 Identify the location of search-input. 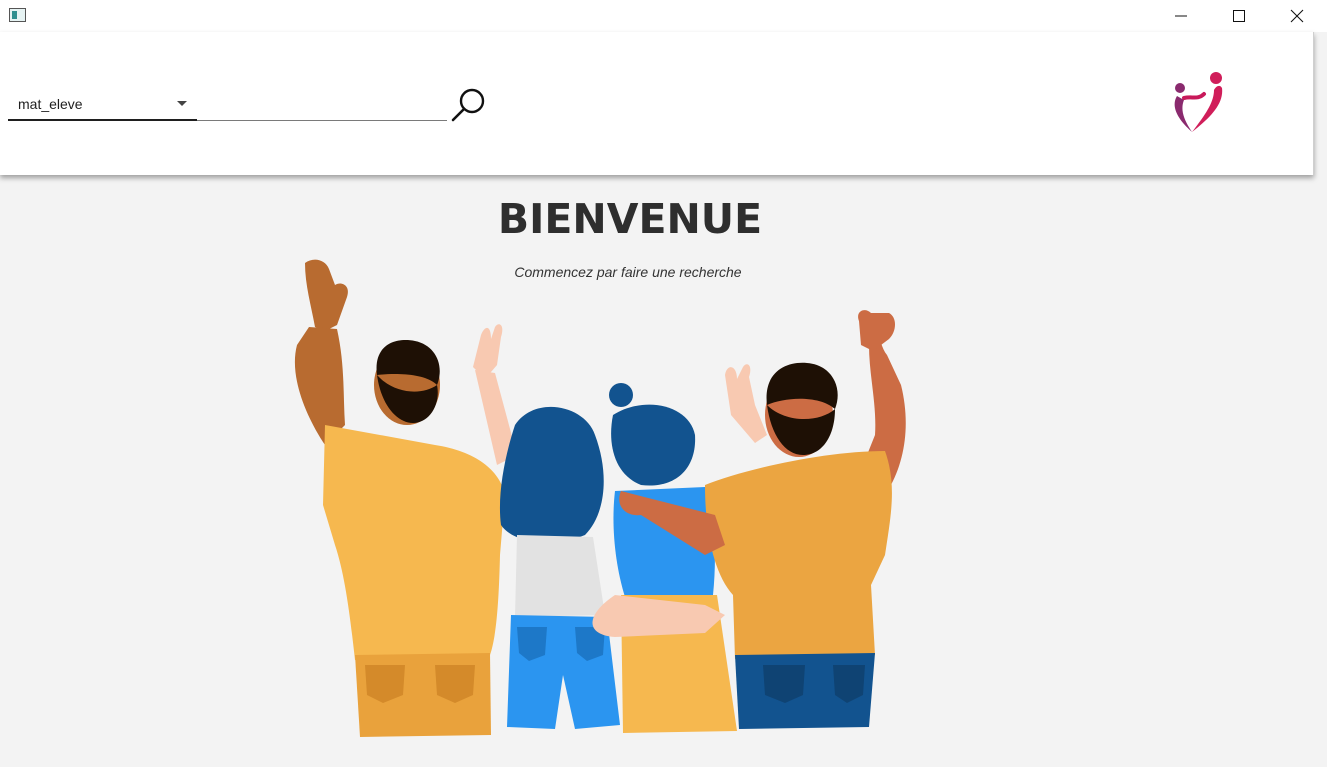
(322, 106).